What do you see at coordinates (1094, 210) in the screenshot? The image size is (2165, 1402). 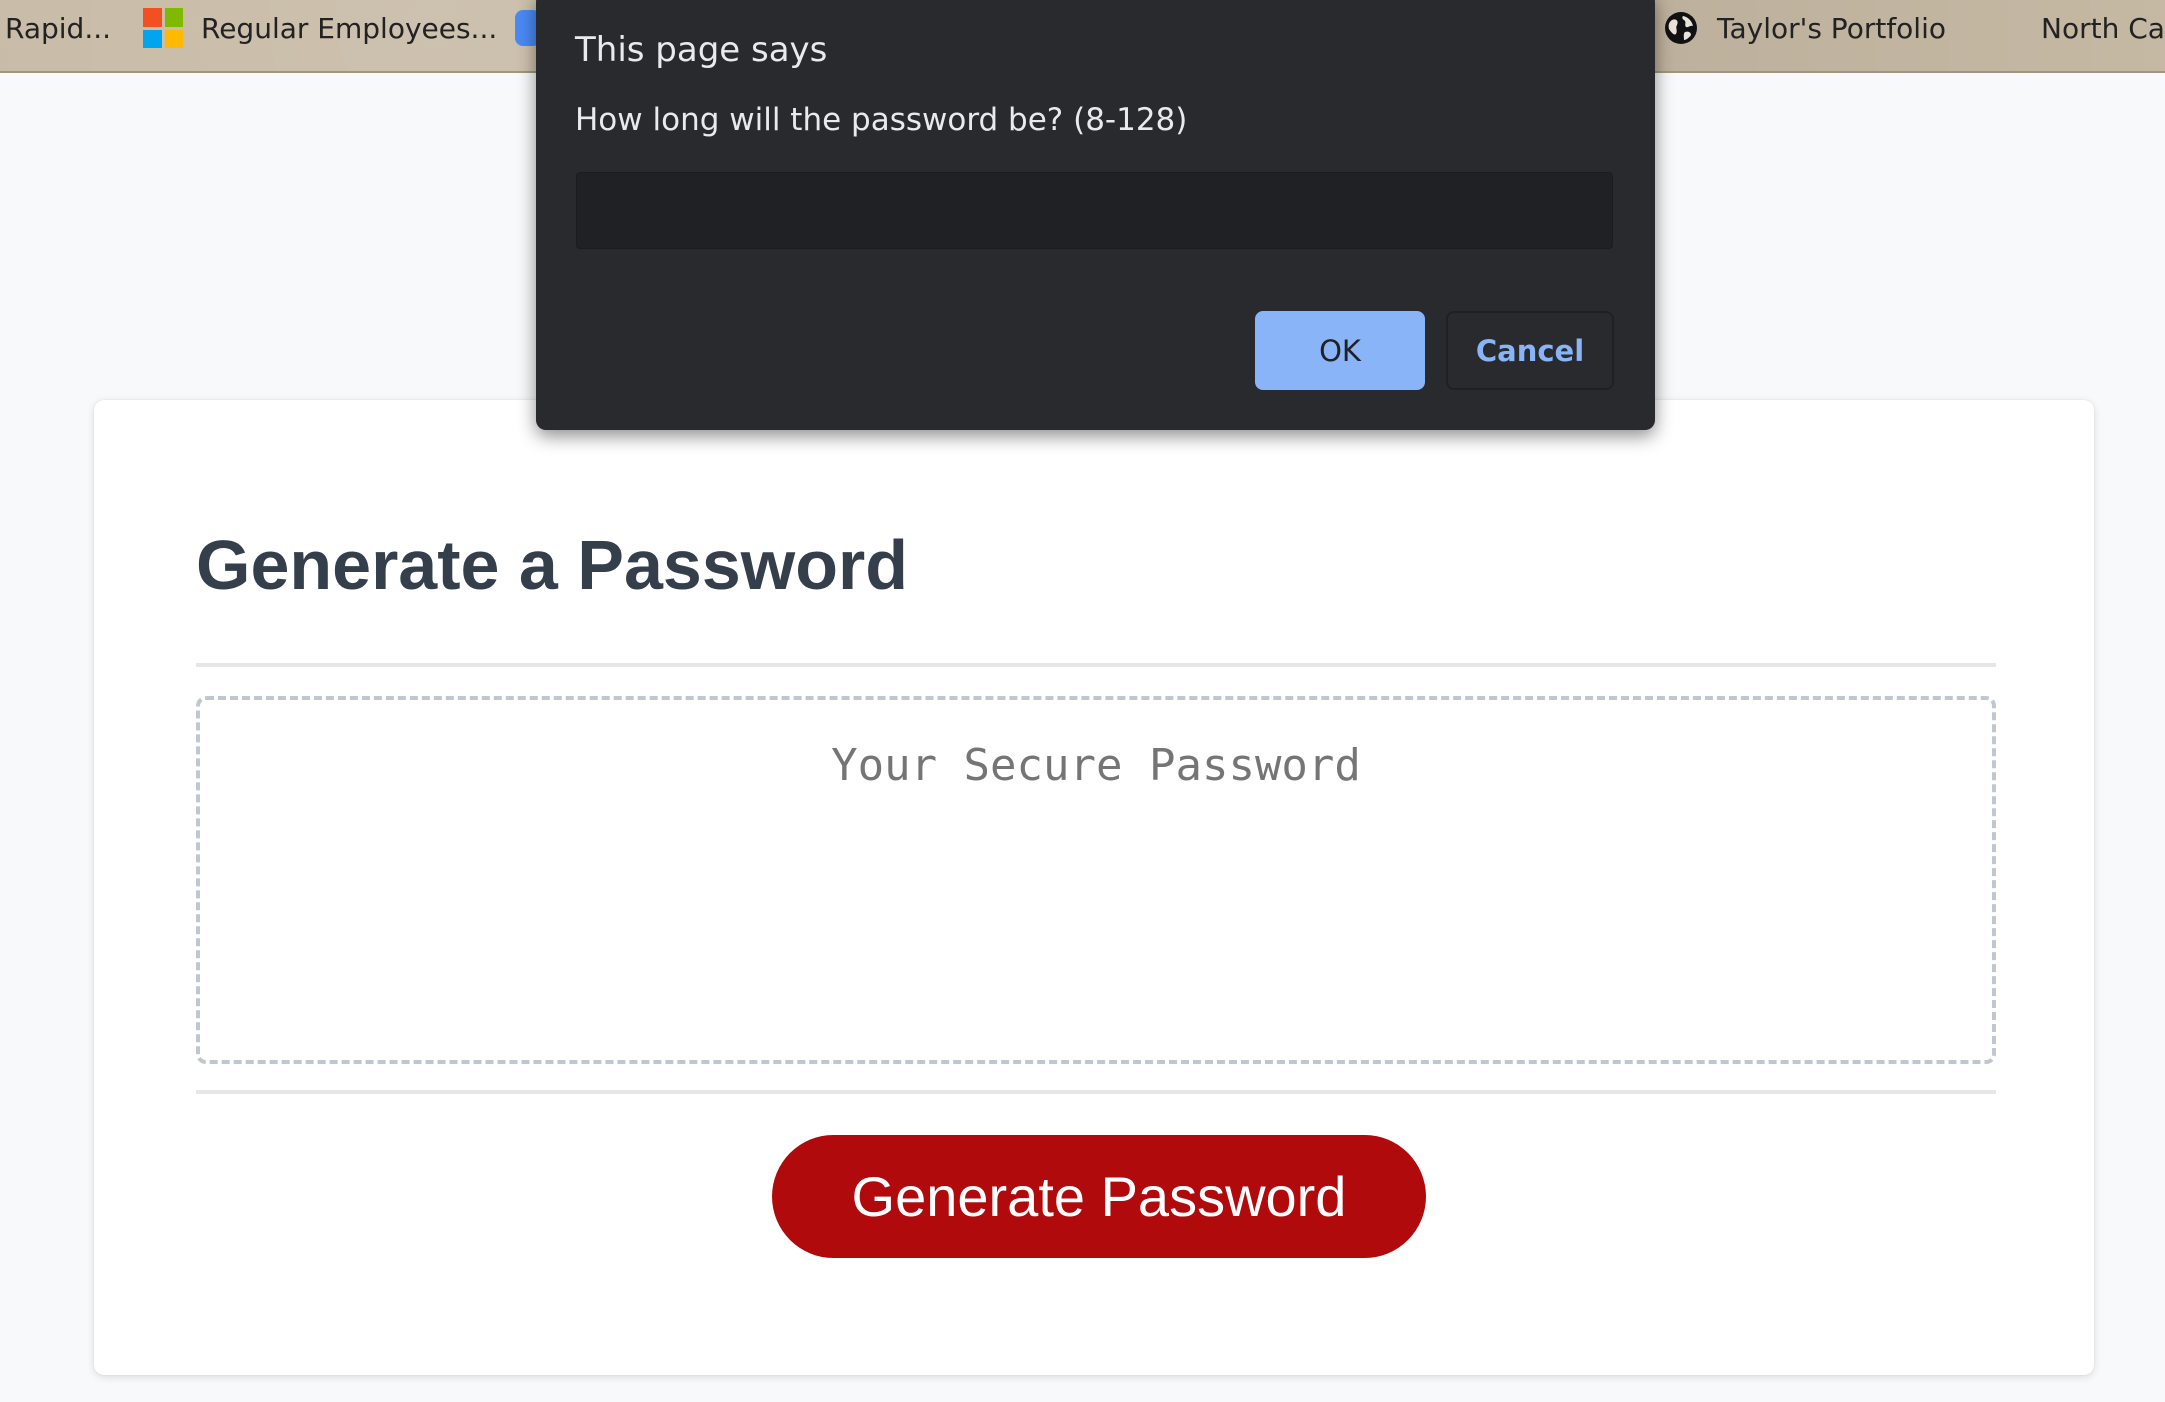 I see `password-length-input` at bounding box center [1094, 210].